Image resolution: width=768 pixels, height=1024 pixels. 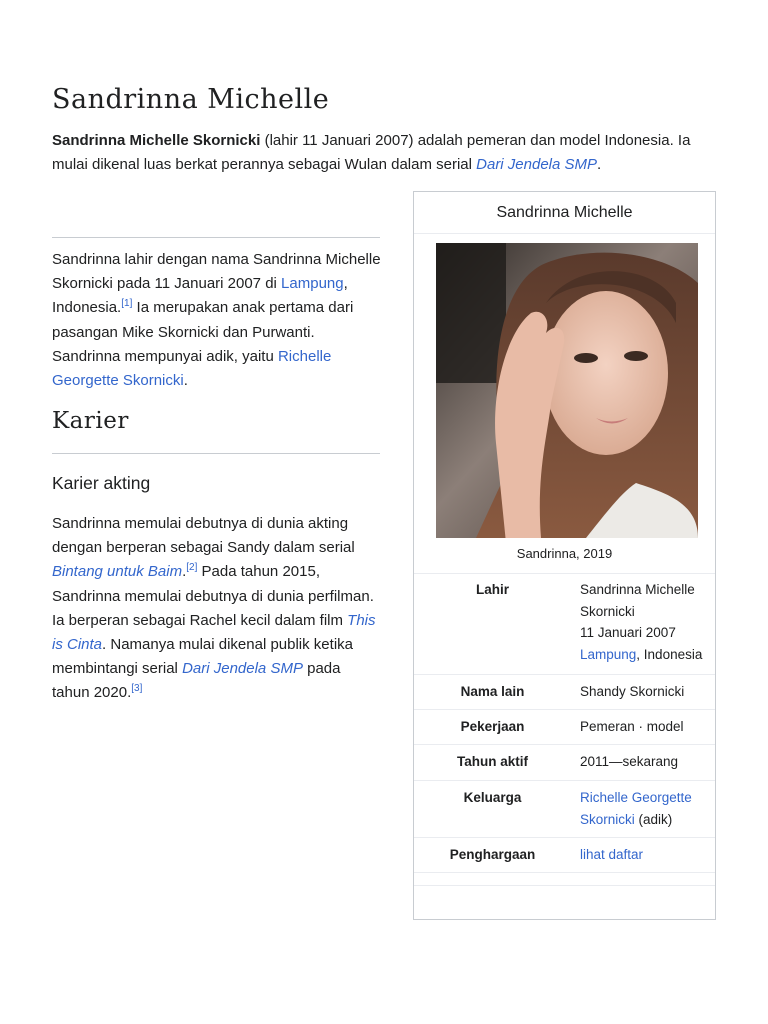 What do you see at coordinates (312, 283) in the screenshot?
I see `link-lampung: Lampung` at bounding box center [312, 283].